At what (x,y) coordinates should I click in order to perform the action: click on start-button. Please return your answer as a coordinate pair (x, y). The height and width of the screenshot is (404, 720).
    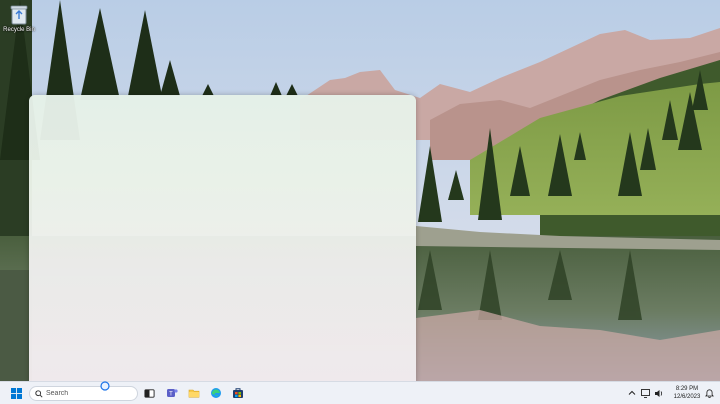
    Looking at the image, I should click on (16, 393).